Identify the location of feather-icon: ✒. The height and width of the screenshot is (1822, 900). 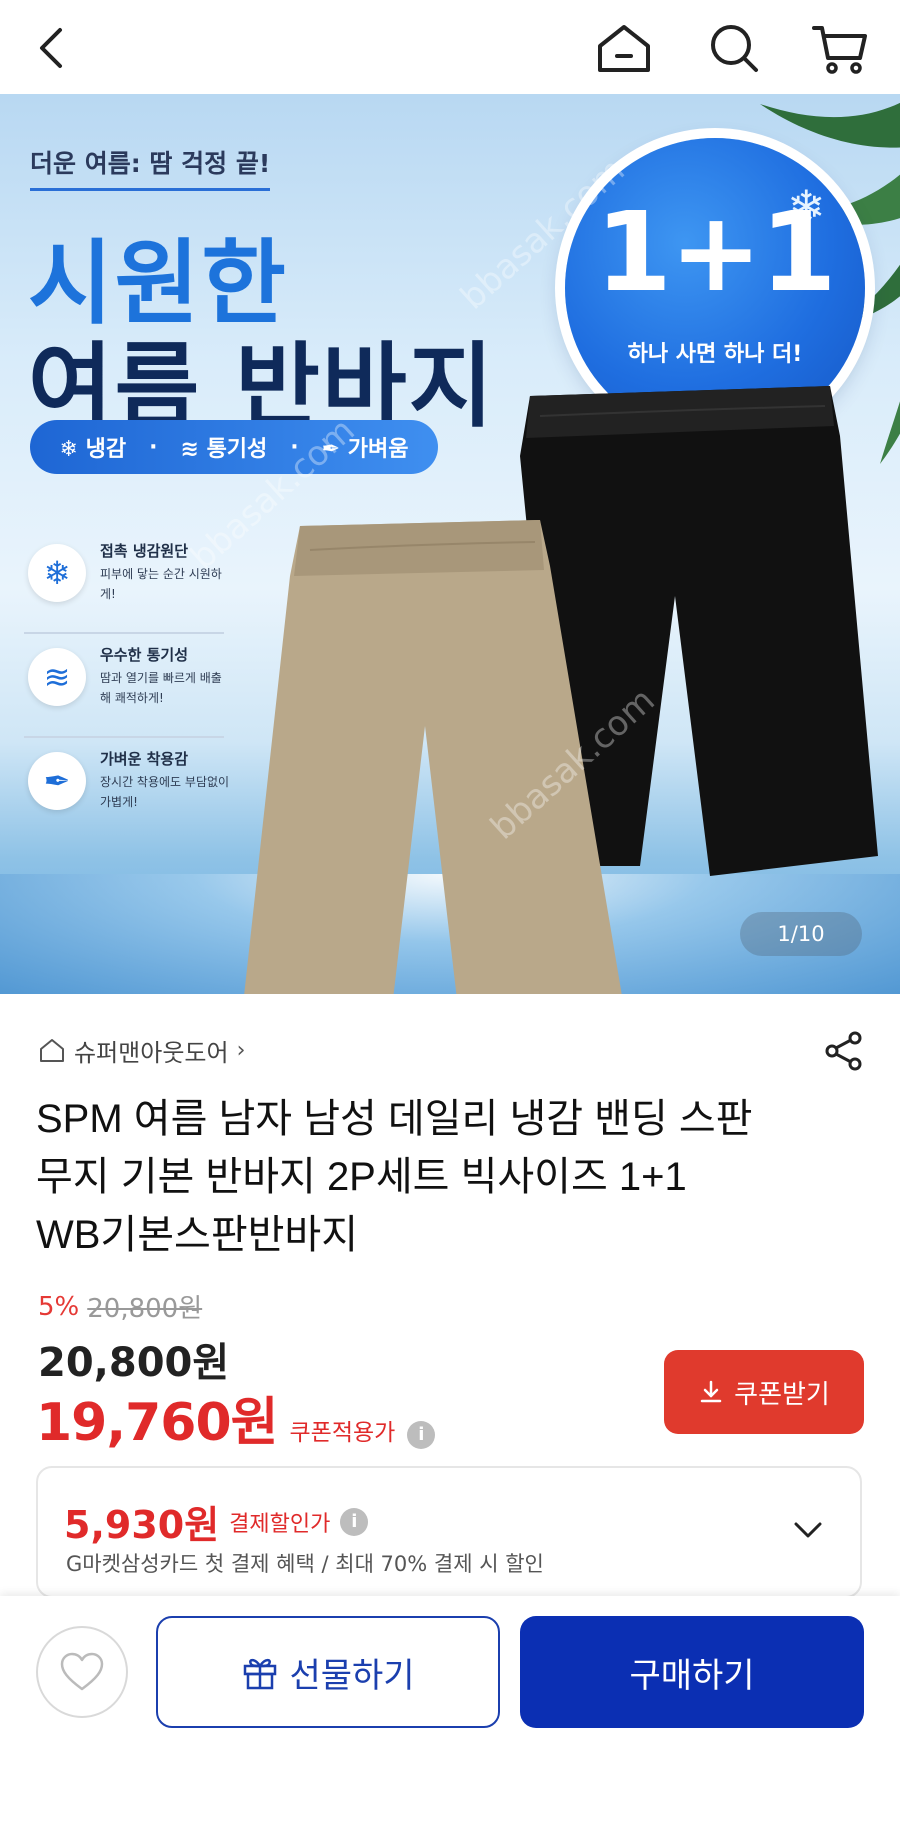
(57, 781).